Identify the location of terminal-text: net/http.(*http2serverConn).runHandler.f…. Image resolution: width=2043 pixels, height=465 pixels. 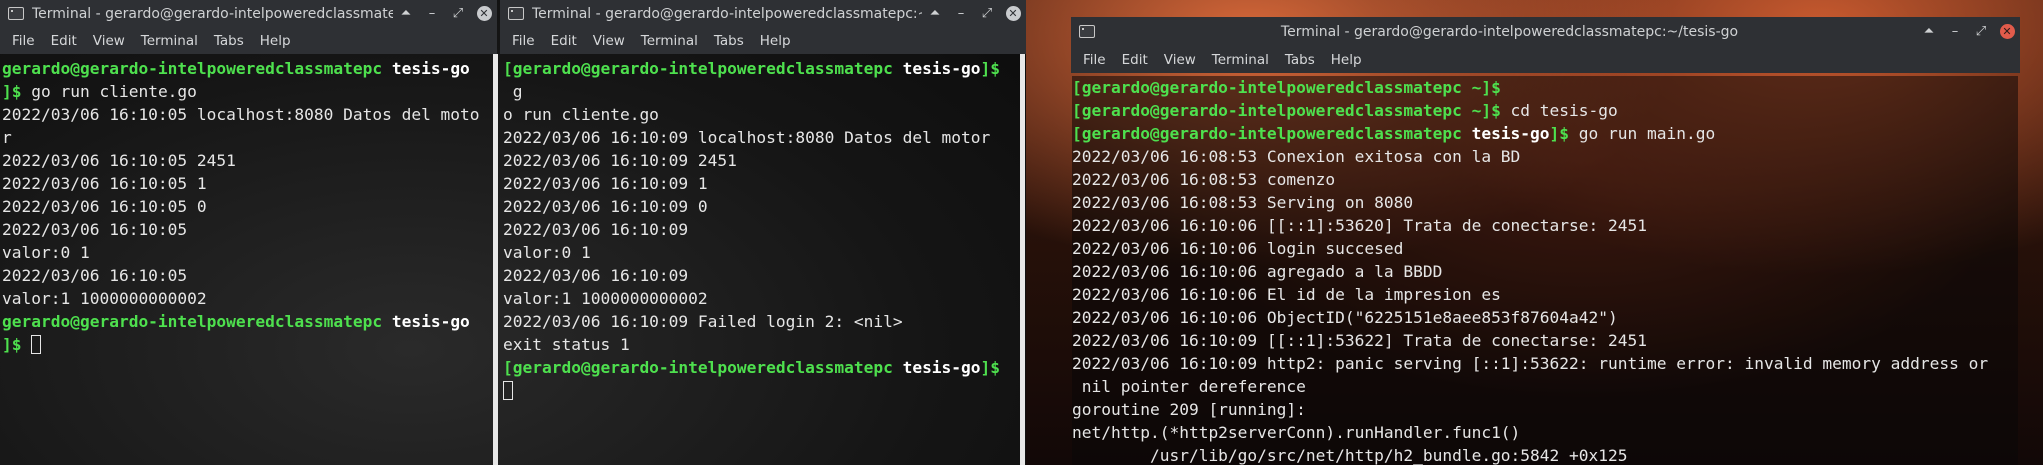
(1296, 432).